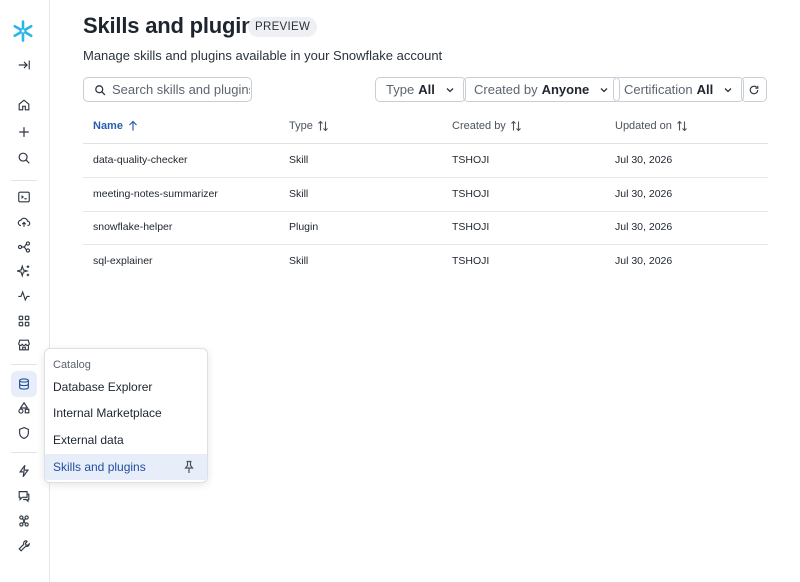 The width and height of the screenshot is (800, 582). I want to click on cell-type: Plugin, so click(304, 227).